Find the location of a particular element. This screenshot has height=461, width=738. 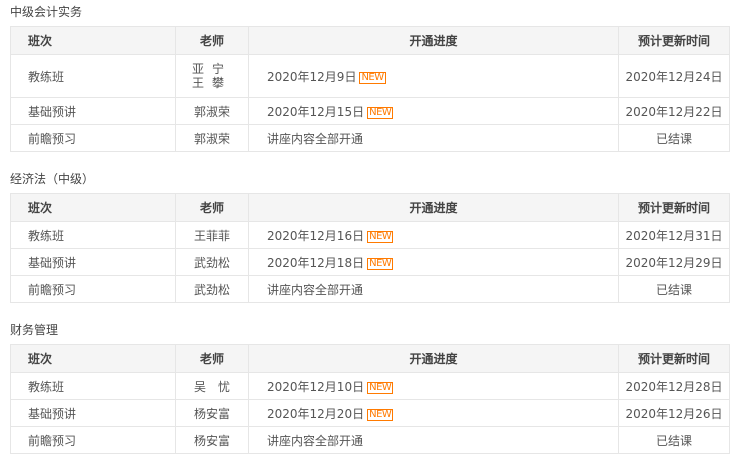

teacher-name: 亚宁 is located at coordinates (211, 69).